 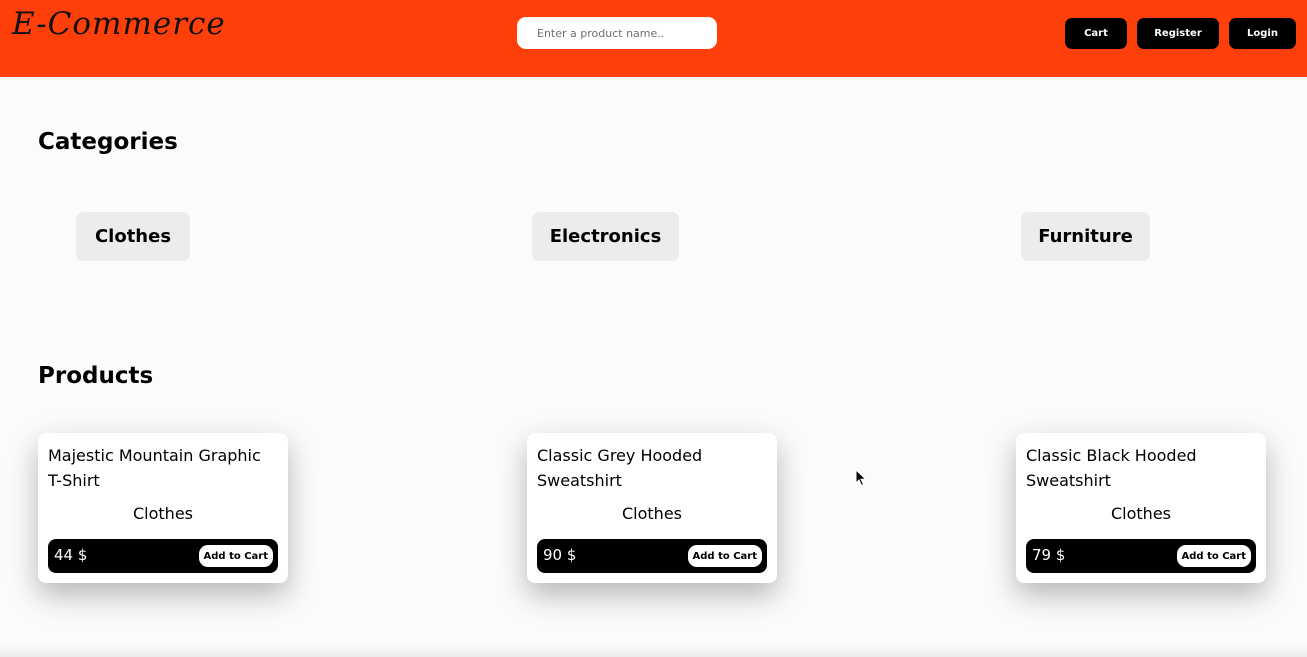 I want to click on product-name: Classic Grey Hooded Sweatshirt, so click(x=620, y=468).